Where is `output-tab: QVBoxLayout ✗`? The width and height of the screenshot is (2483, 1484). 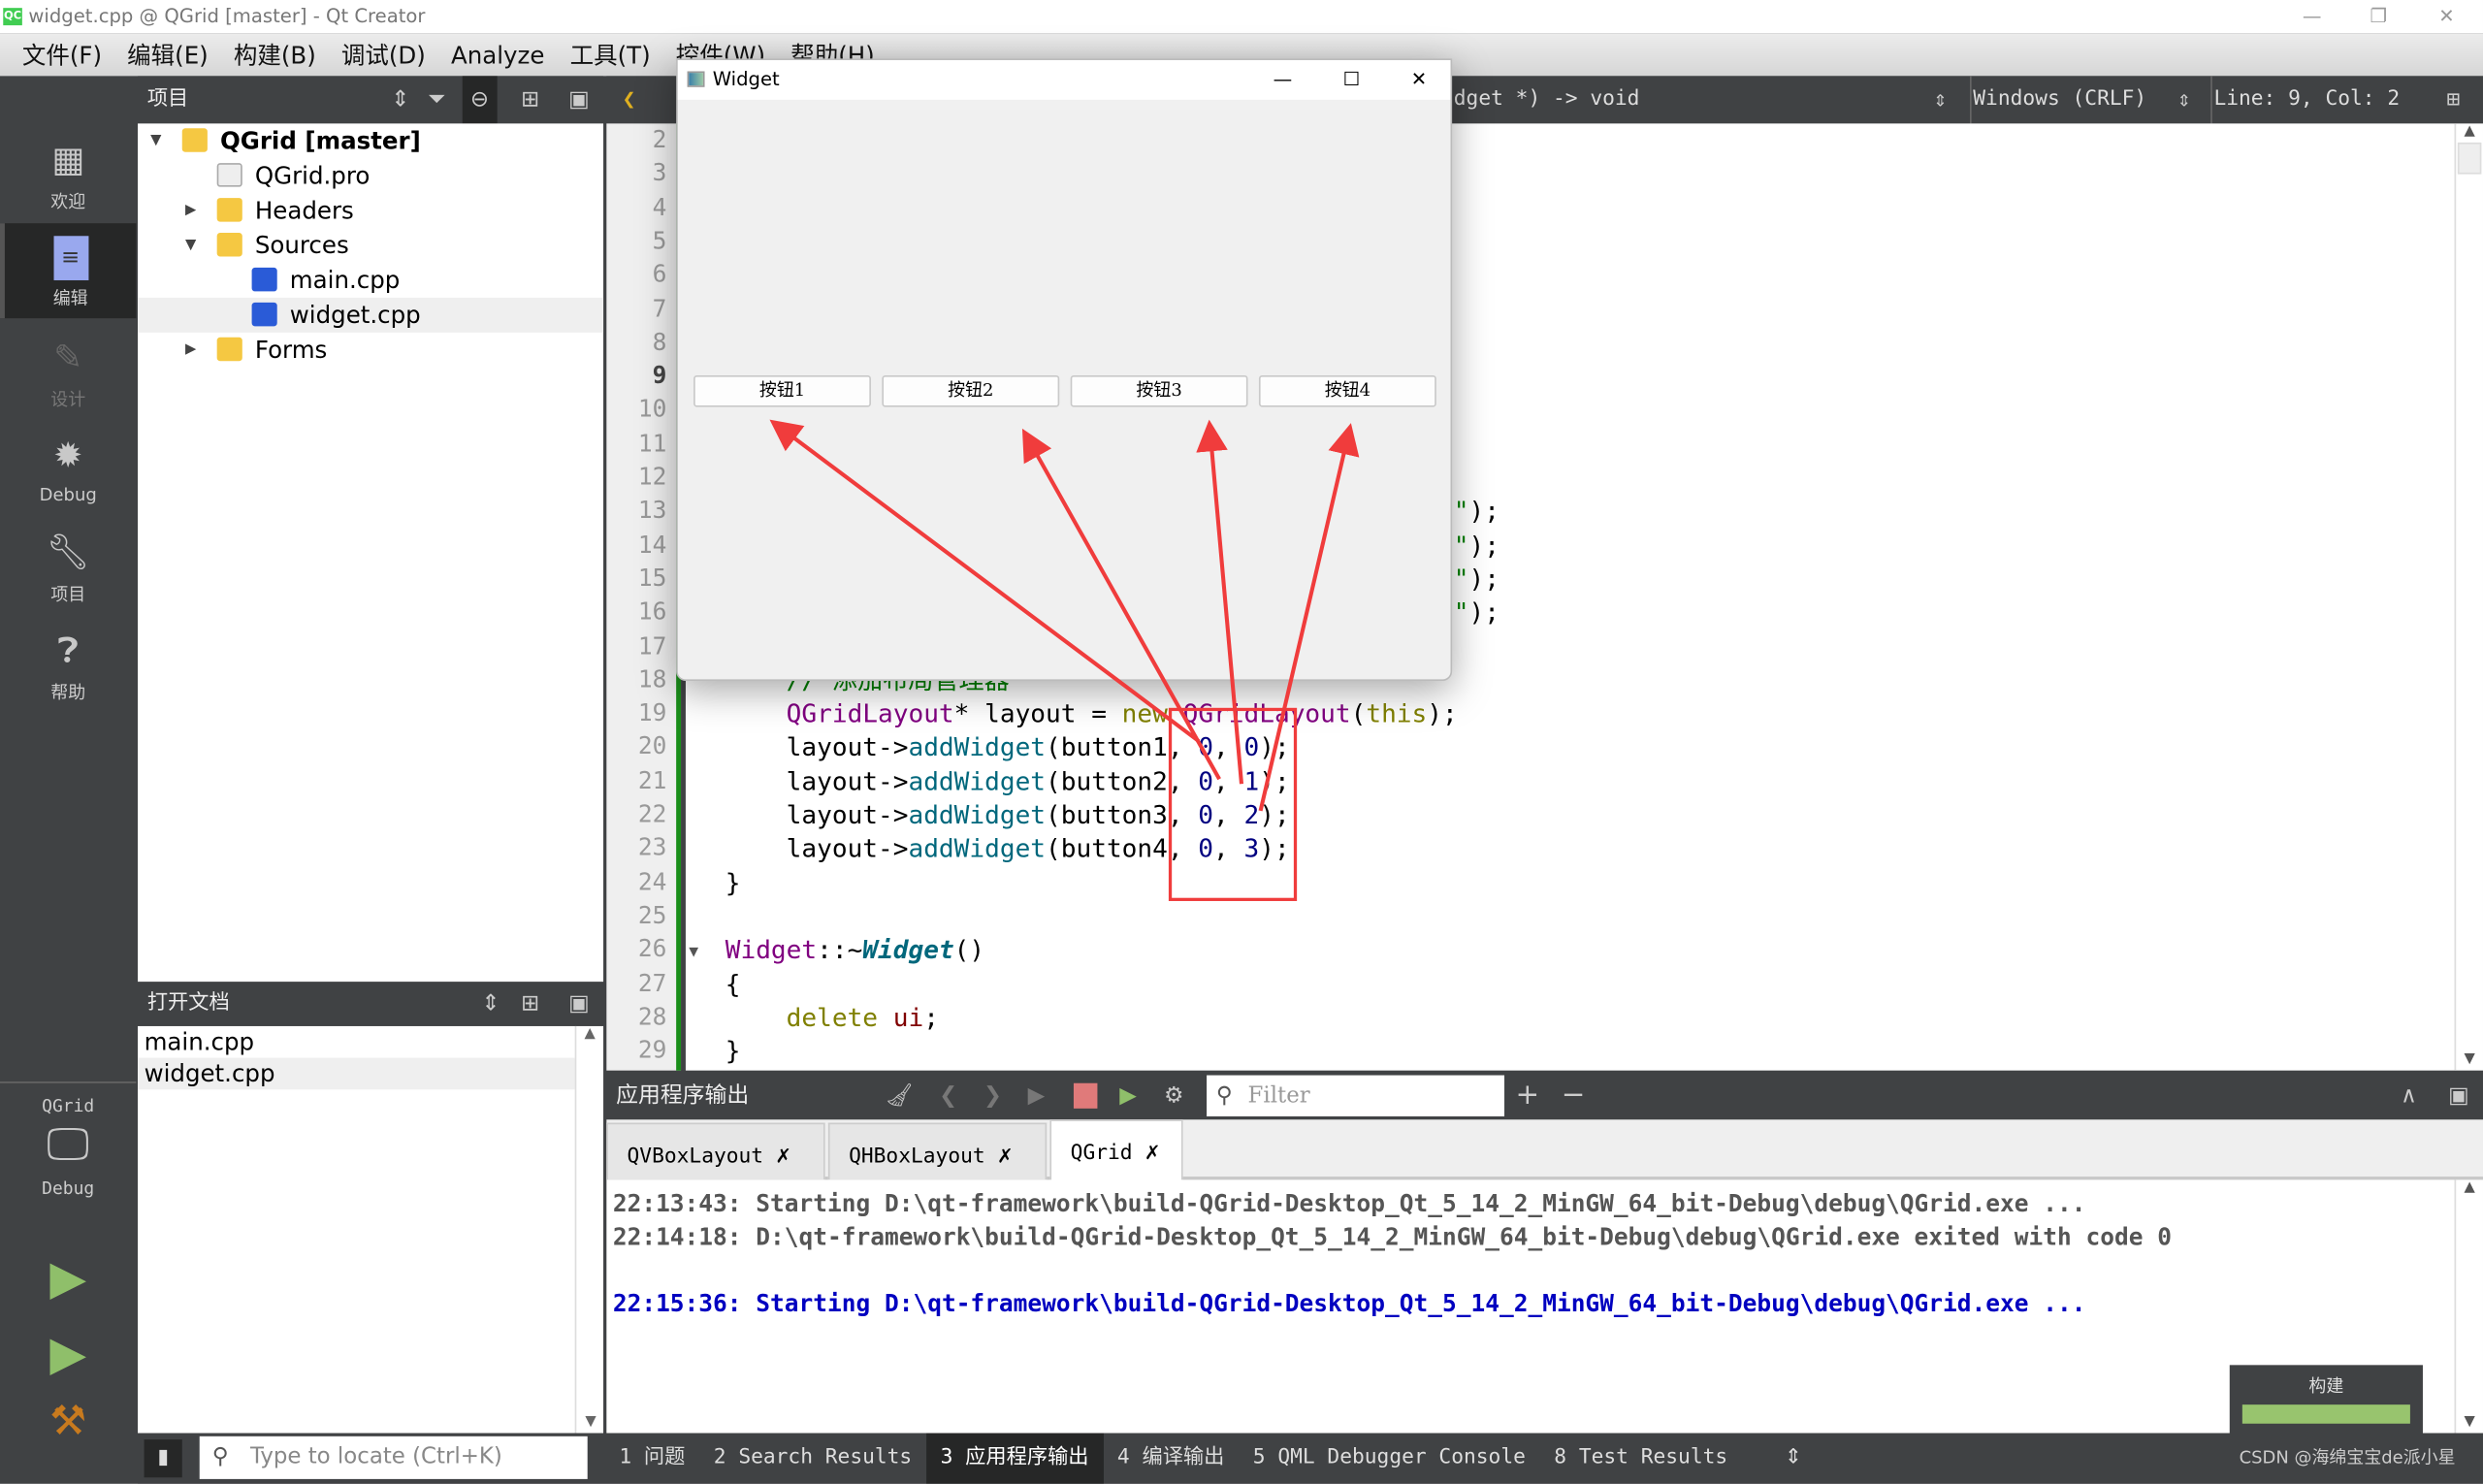 output-tab: QVBoxLayout ✗ is located at coordinates (716, 1151).